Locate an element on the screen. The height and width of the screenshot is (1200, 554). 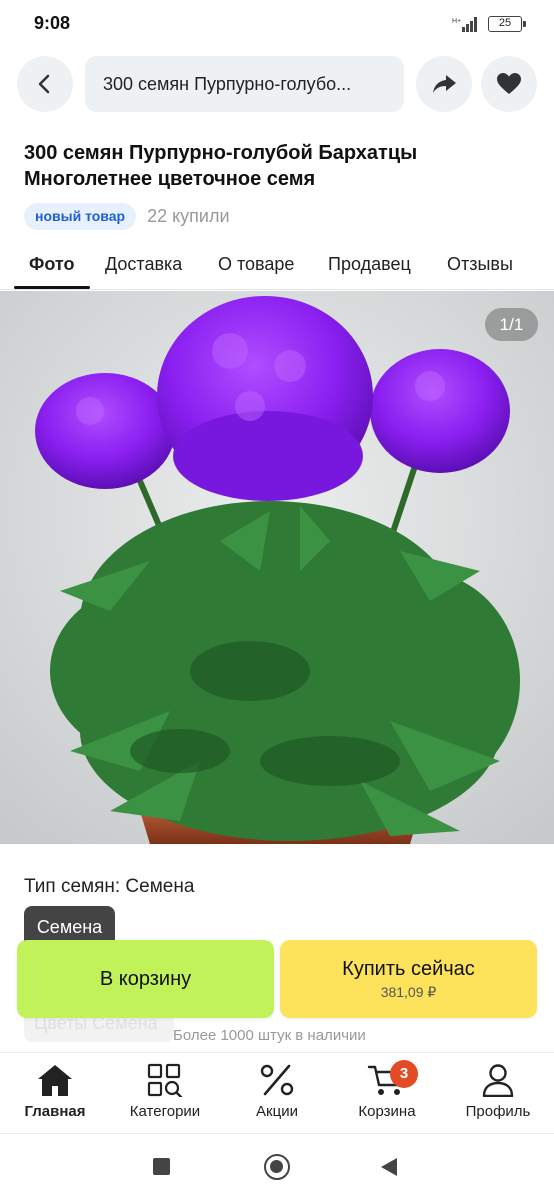
chevron-left-icon is located at coordinates (44, 84).